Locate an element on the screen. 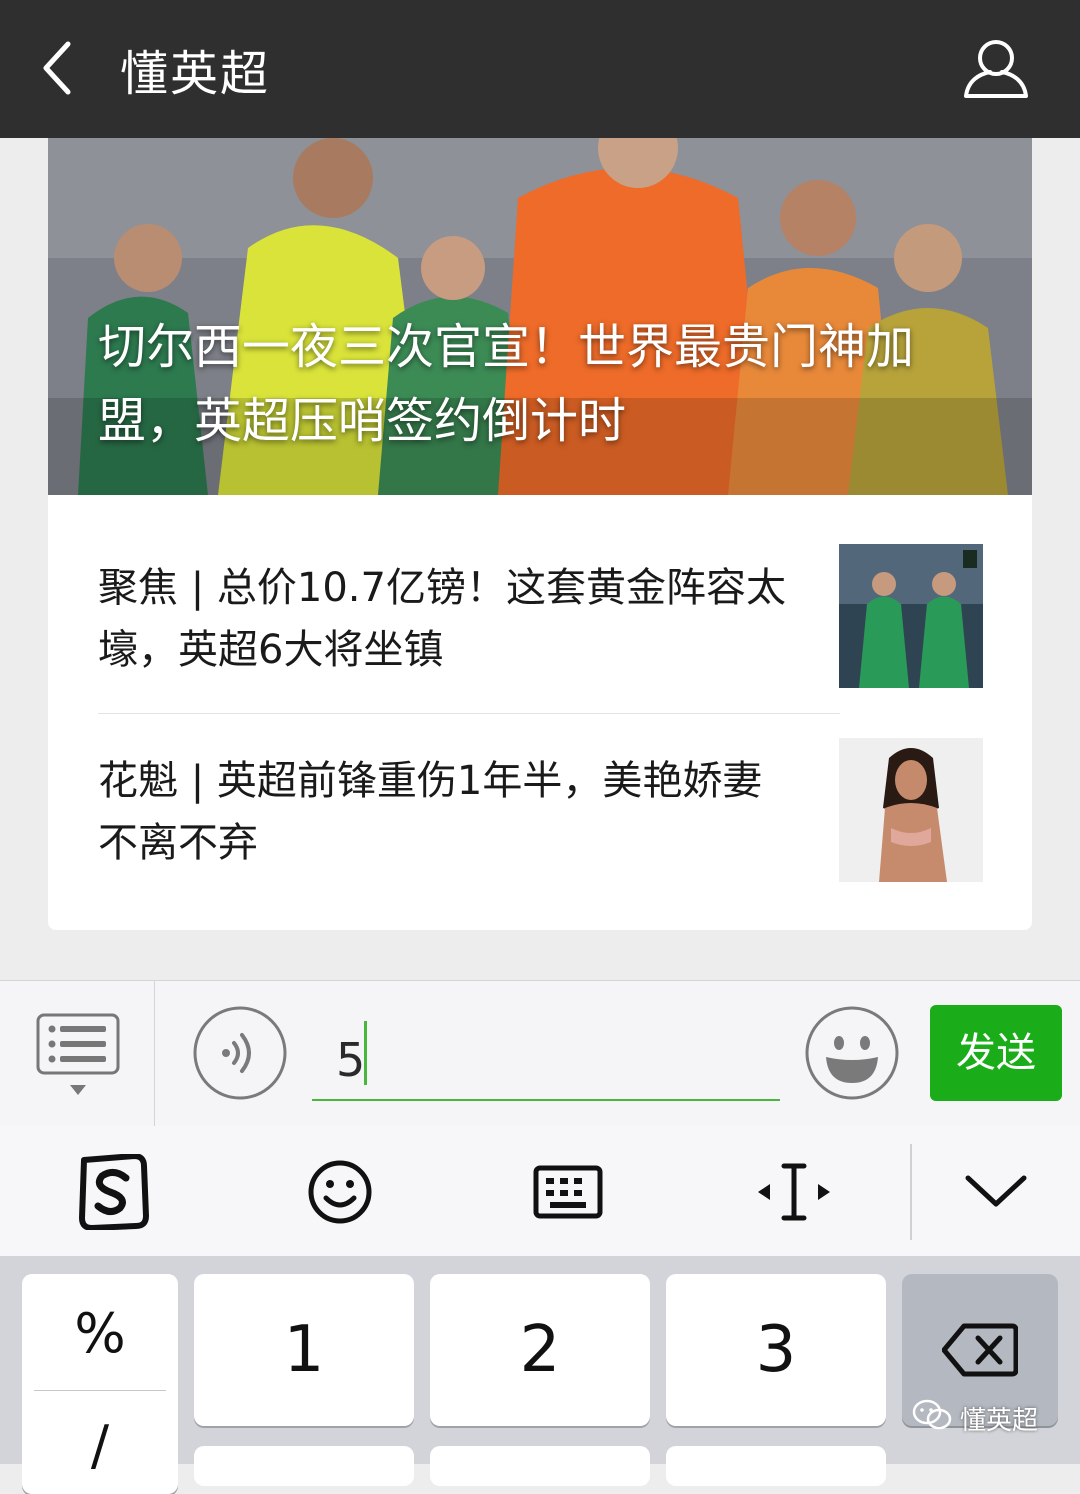  watermark-text: 懂英超 is located at coordinates (999, 1421).